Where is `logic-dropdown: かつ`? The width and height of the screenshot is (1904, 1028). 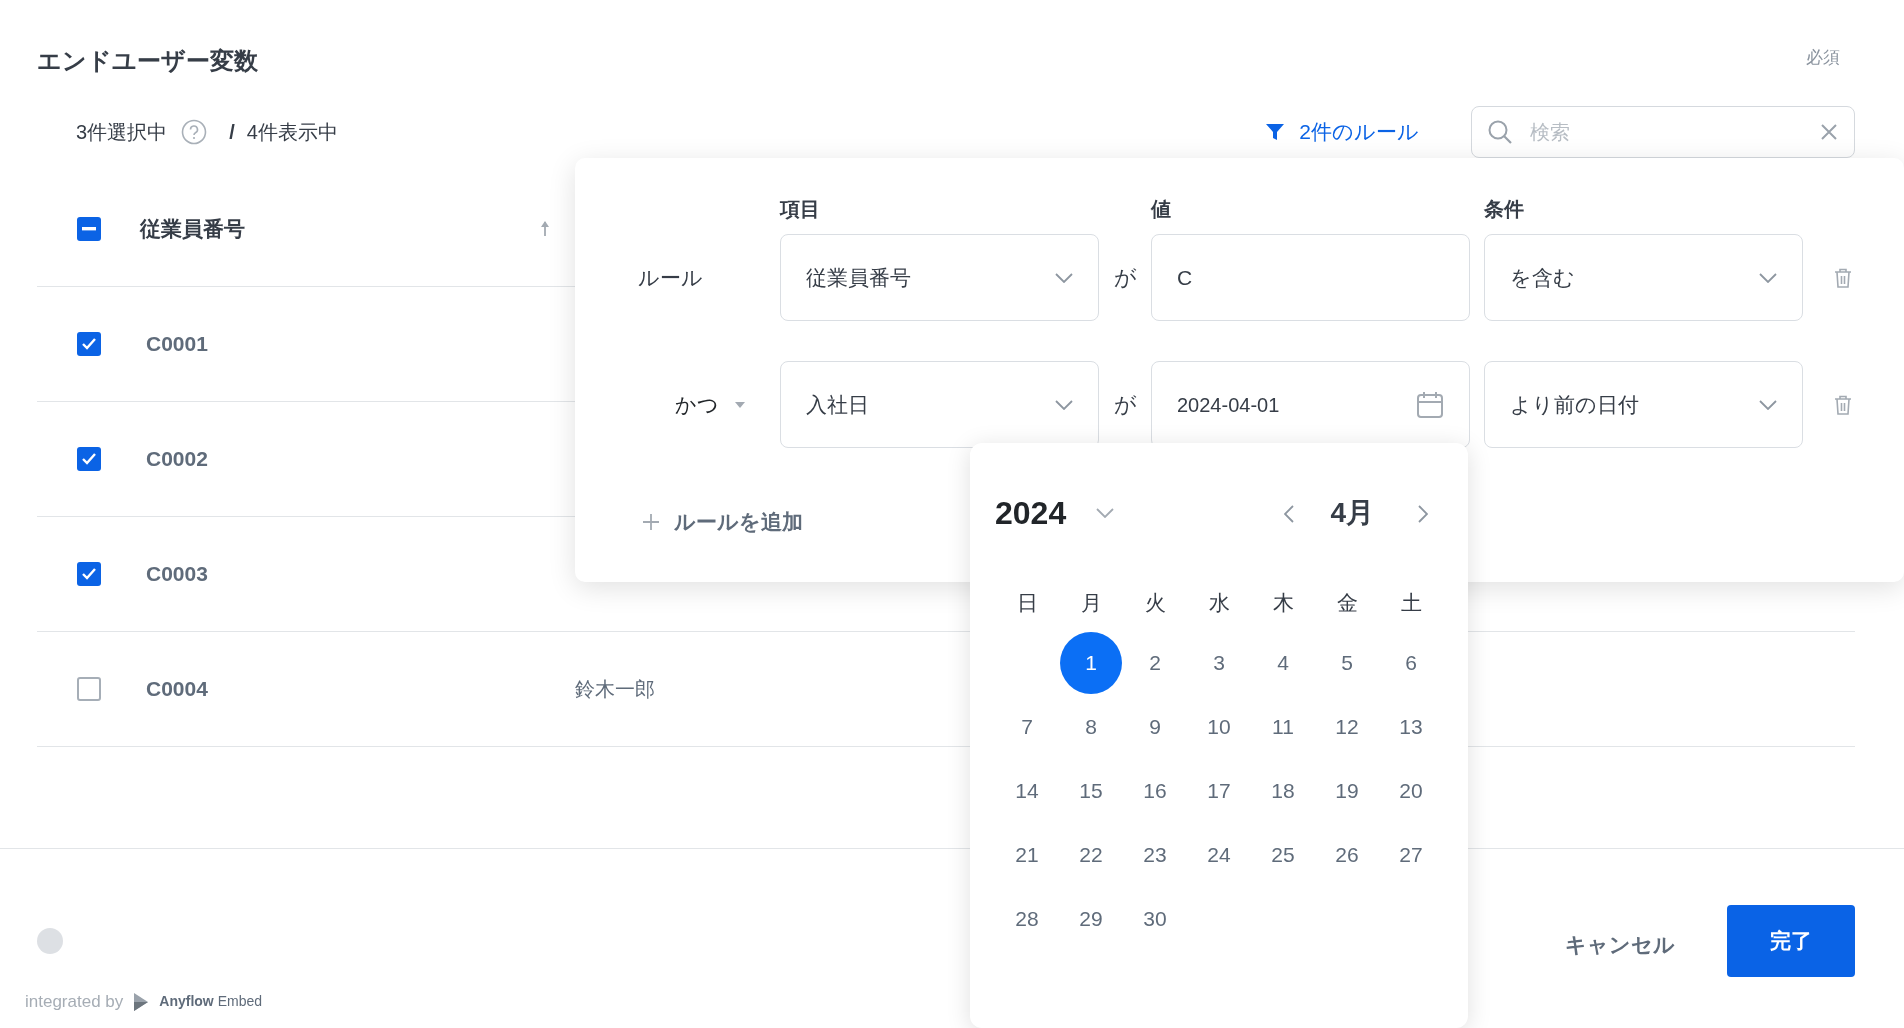
logic-dropdown: かつ is located at coordinates (710, 404).